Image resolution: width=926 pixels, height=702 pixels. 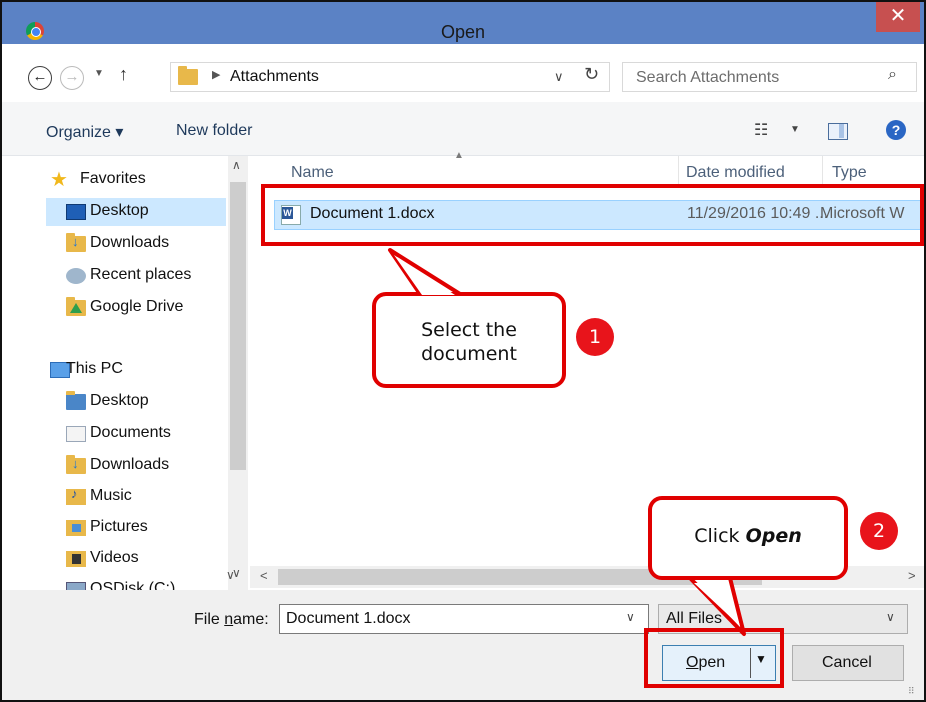 What do you see at coordinates (76, 495) in the screenshot?
I see `music-folder-icon` at bounding box center [76, 495].